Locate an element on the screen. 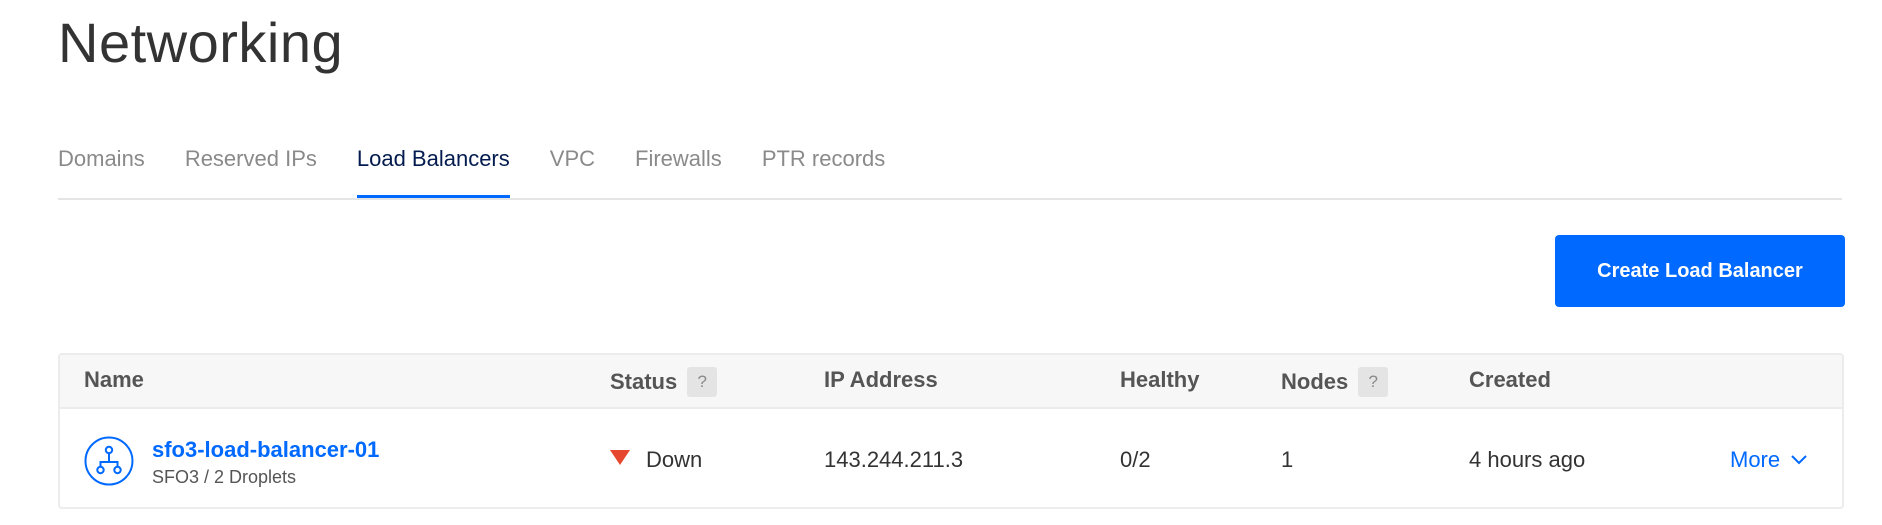 This screenshot has width=1882, height=525. status-text: Down is located at coordinates (674, 459).